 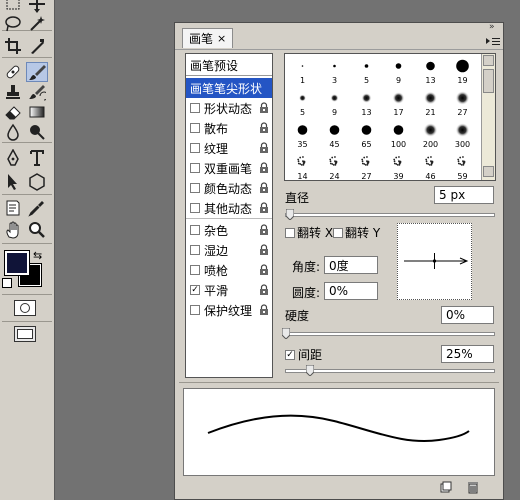 I want to click on screen-mode-button, so click(x=25, y=334).